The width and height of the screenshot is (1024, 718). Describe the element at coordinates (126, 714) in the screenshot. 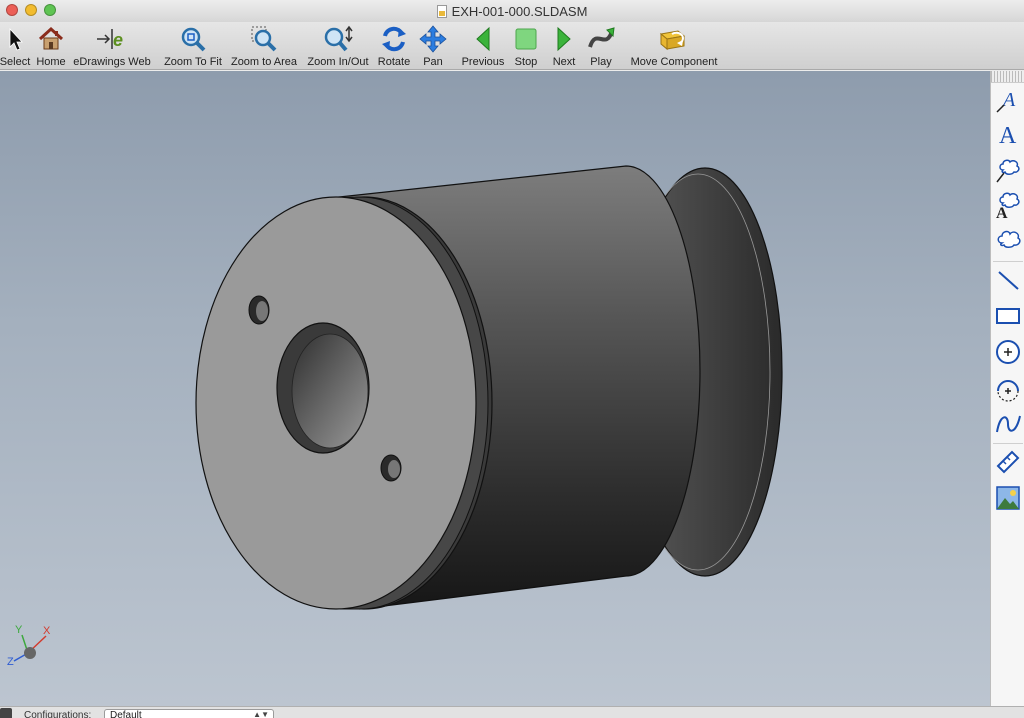

I see `configurations-value: Default` at that location.